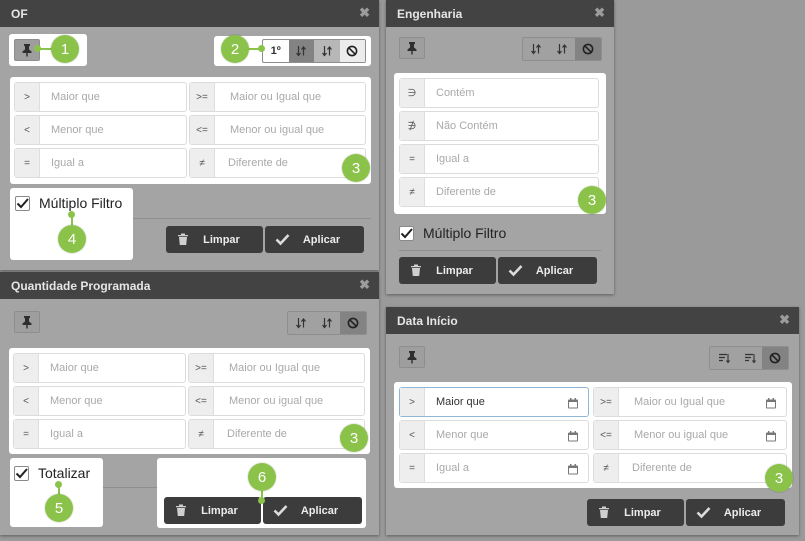 The width and height of the screenshot is (805, 541). Describe the element at coordinates (202, 130) in the screenshot. I see `operator-label: <=` at that location.